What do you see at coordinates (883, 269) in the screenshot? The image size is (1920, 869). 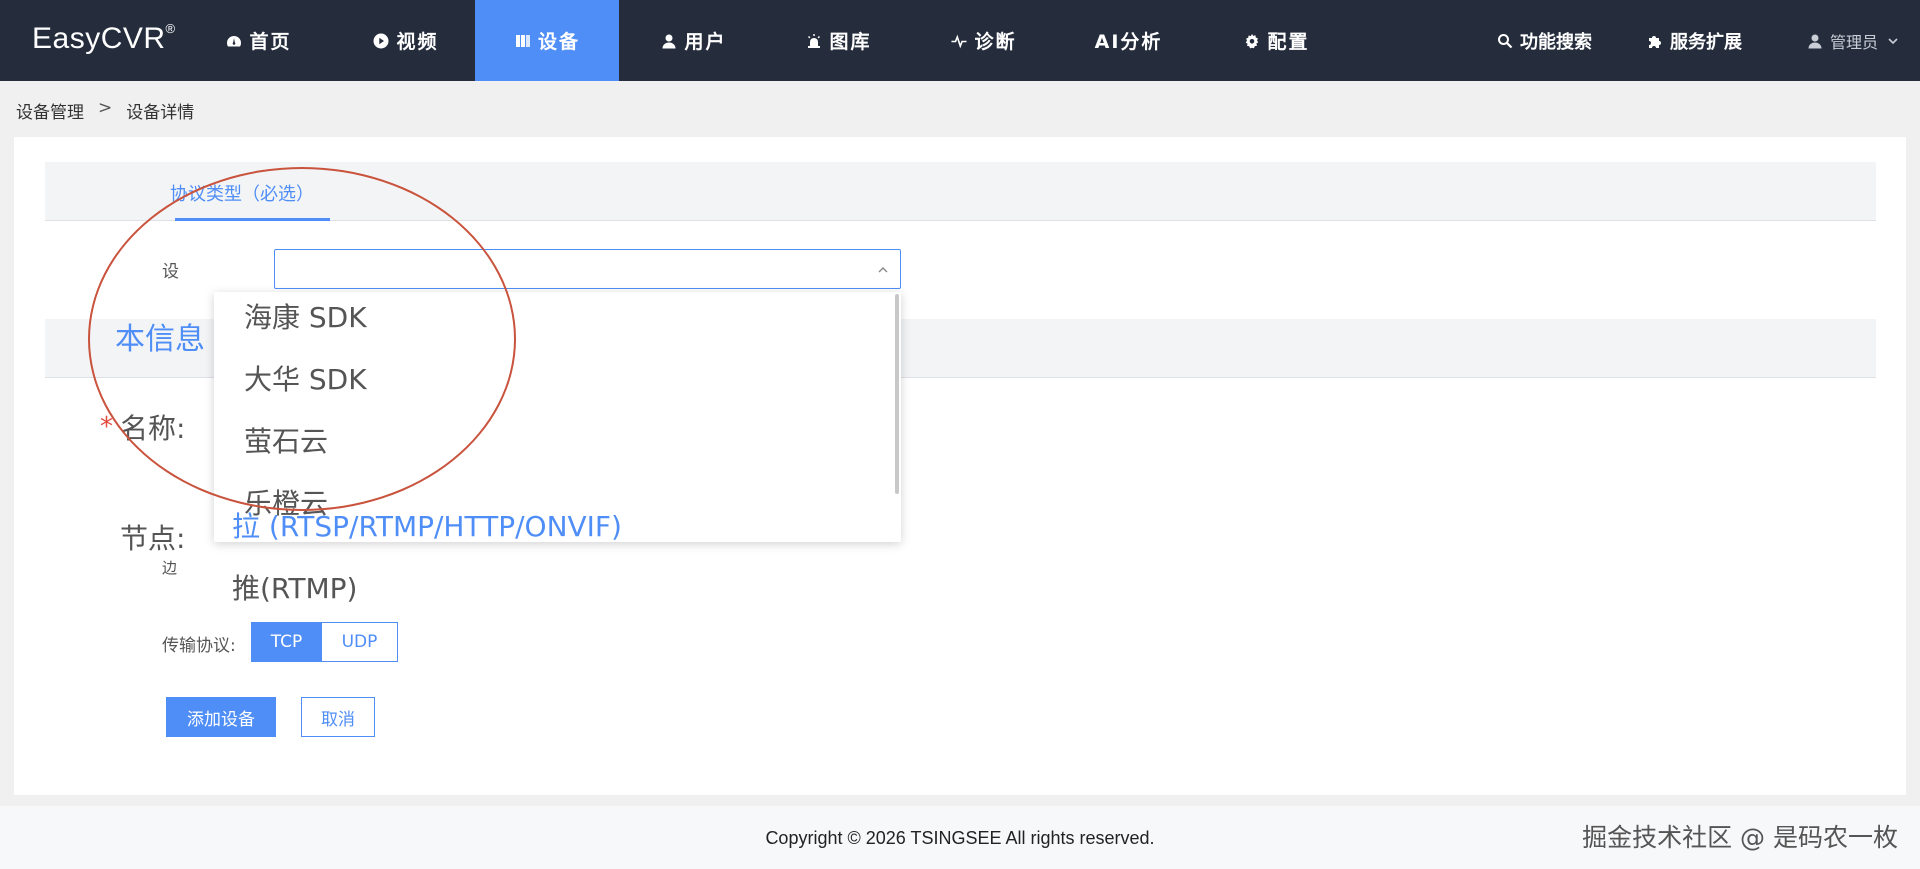 I see `chevron-up-icon` at bounding box center [883, 269].